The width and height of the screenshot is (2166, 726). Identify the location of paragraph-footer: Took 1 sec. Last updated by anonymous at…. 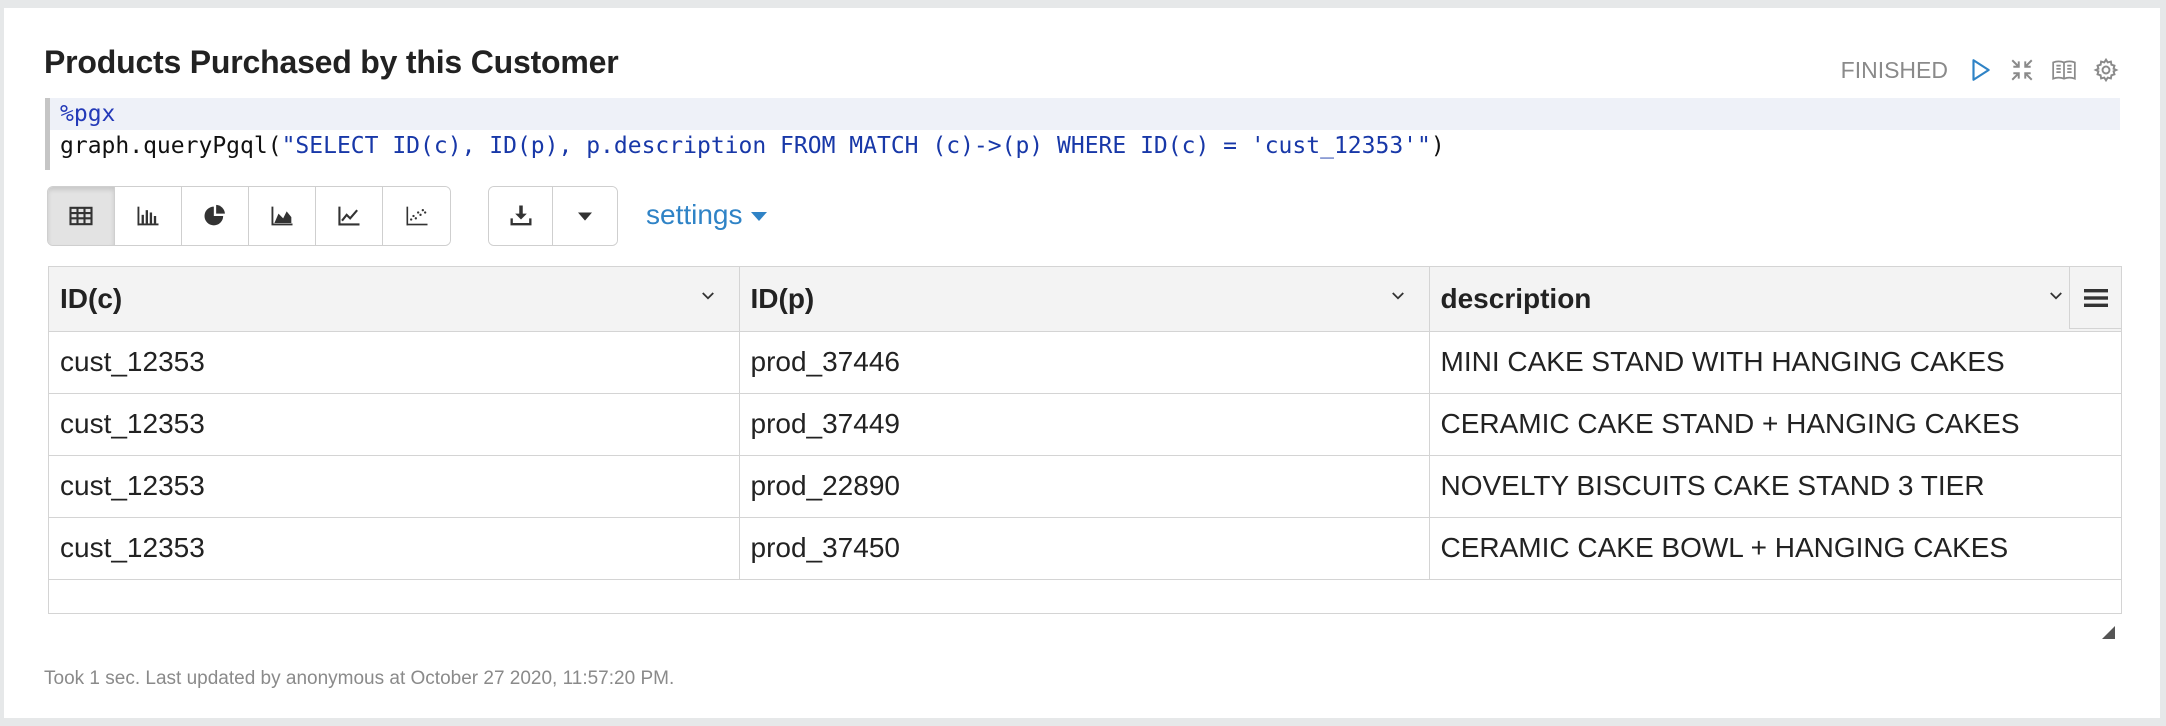
(359, 678).